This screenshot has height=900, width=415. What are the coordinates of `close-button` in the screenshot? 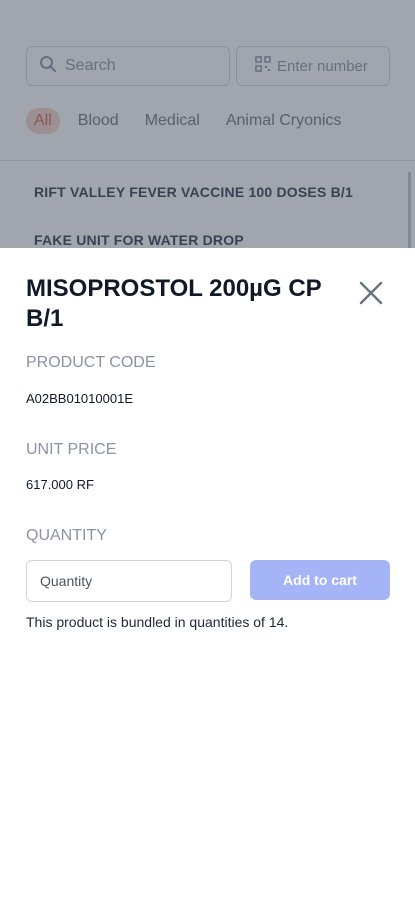 It's located at (371, 293).